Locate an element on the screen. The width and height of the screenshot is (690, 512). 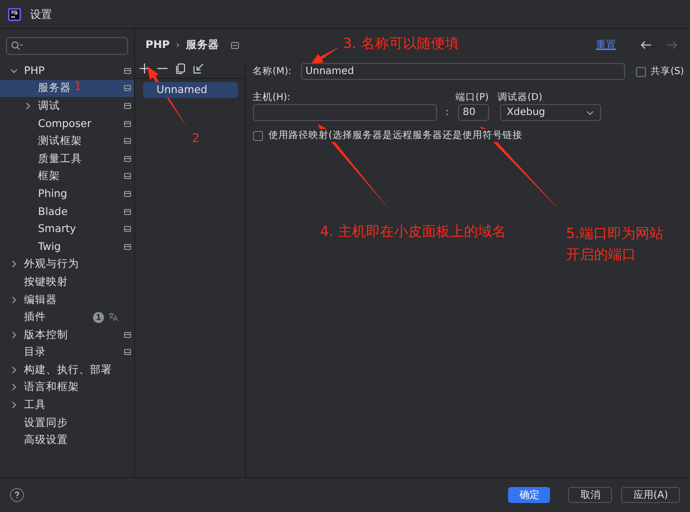
breadcrumb-parent: PHP is located at coordinates (158, 45).